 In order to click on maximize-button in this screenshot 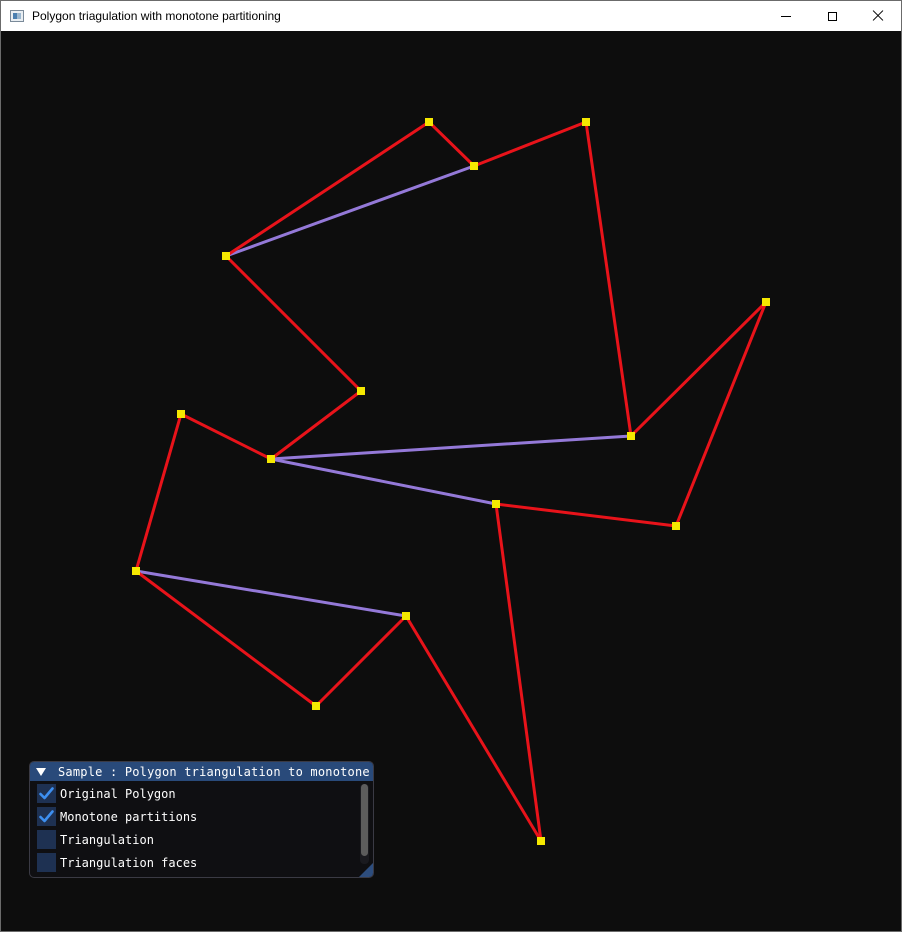, I will do `click(832, 16)`.